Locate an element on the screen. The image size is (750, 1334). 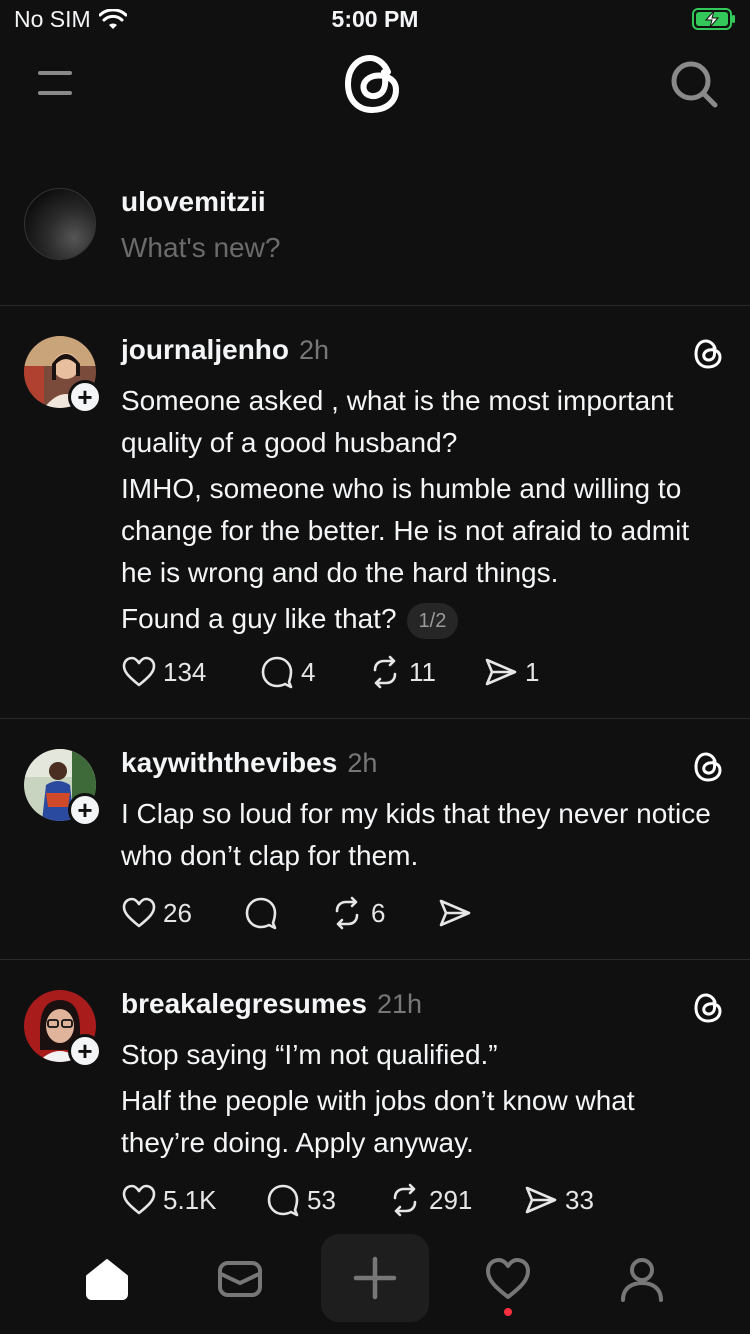
top-bar is located at coordinates (375, 88).